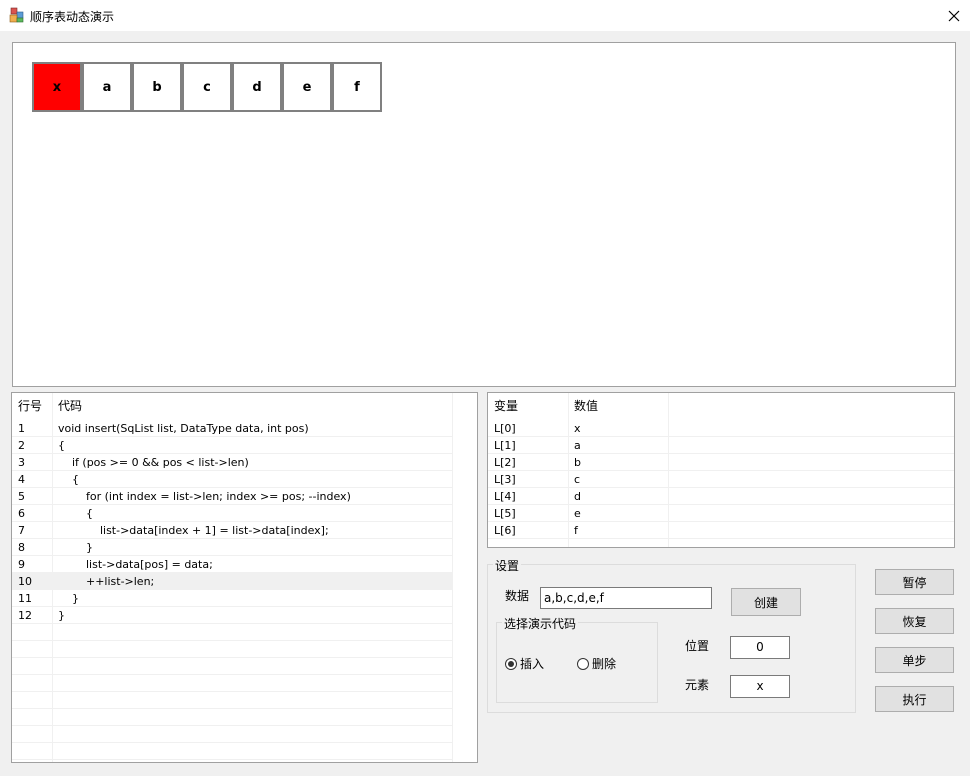 This screenshot has height=776, width=970. What do you see at coordinates (505, 479) in the screenshot?
I see `variable-name: L[3]` at bounding box center [505, 479].